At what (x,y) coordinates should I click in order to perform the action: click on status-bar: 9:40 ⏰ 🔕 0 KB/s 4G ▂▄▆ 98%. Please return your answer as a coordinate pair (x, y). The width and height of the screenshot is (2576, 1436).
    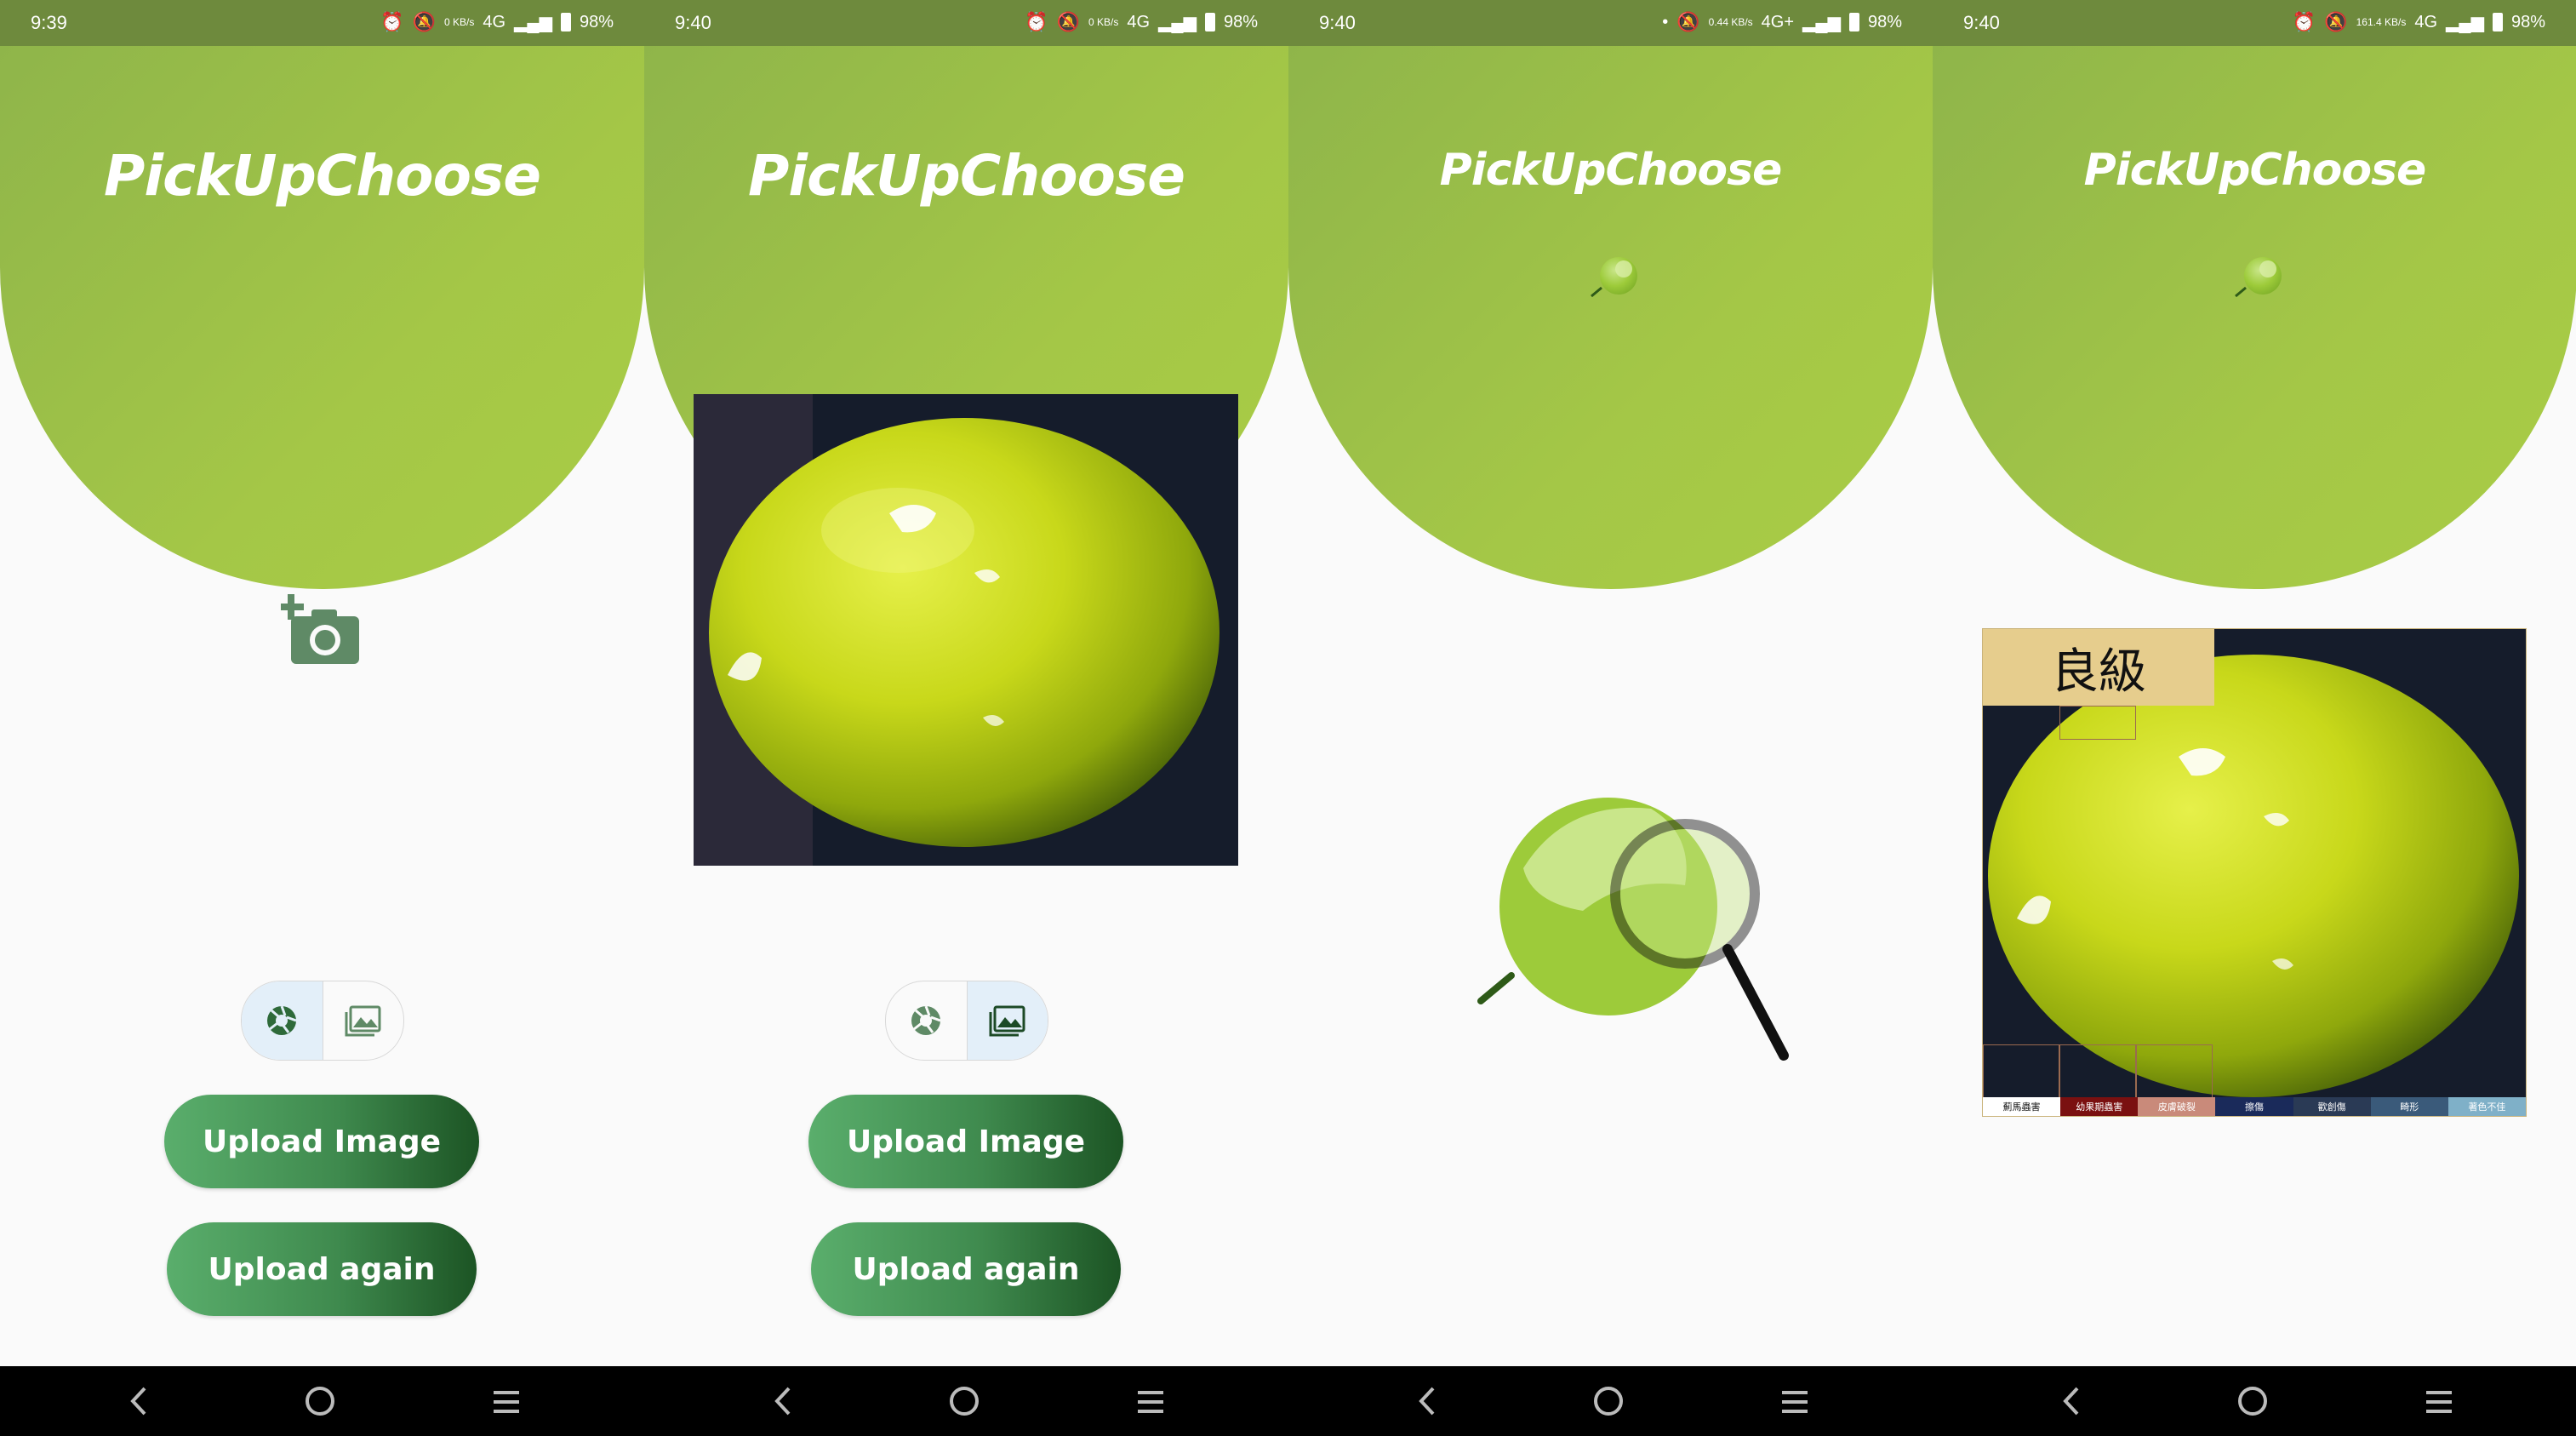
    Looking at the image, I should click on (966, 23).